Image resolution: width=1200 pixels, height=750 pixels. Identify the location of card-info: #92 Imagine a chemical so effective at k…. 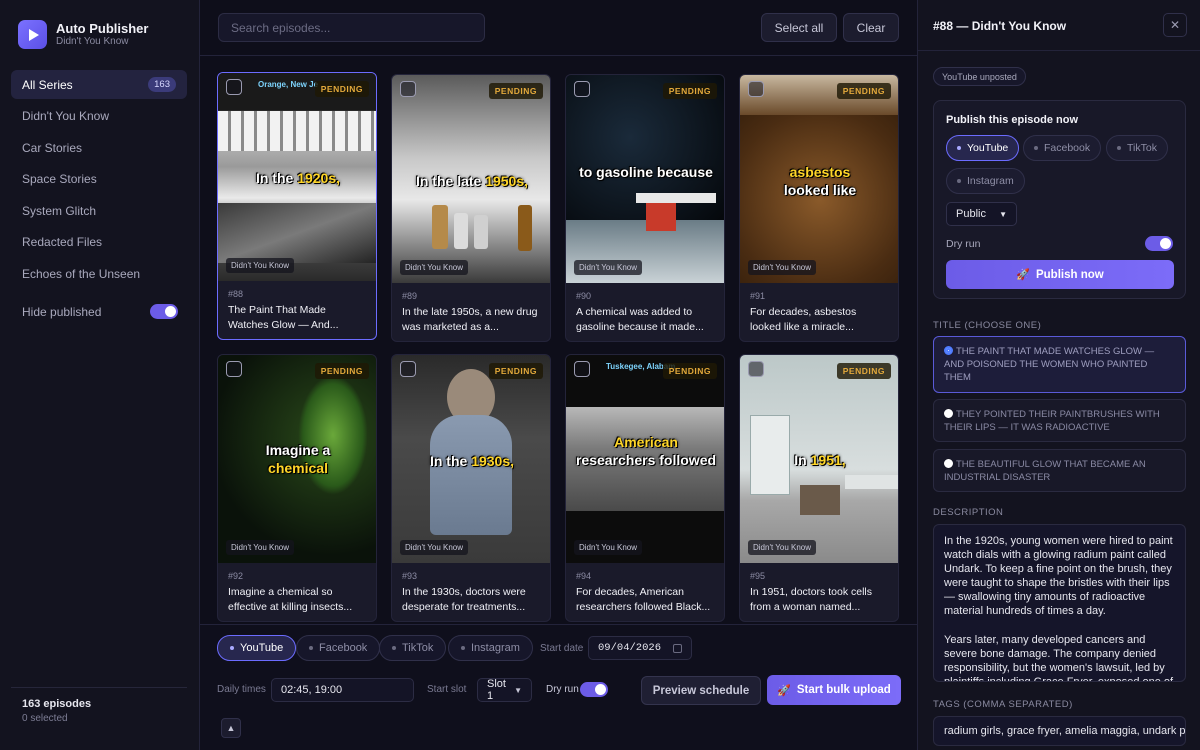
(297, 592).